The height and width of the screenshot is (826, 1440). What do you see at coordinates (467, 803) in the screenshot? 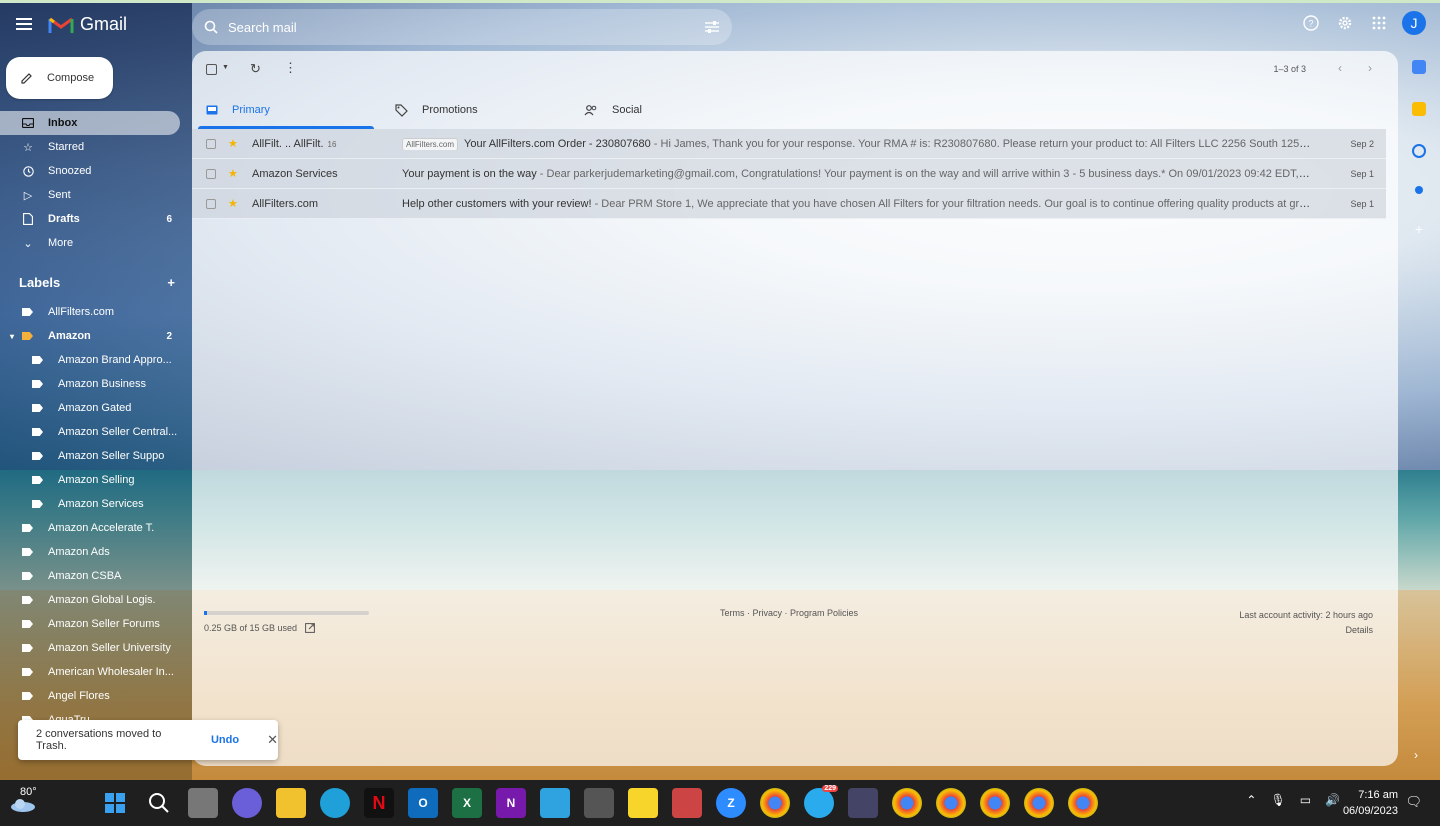
I see `excel-icon: X` at bounding box center [467, 803].